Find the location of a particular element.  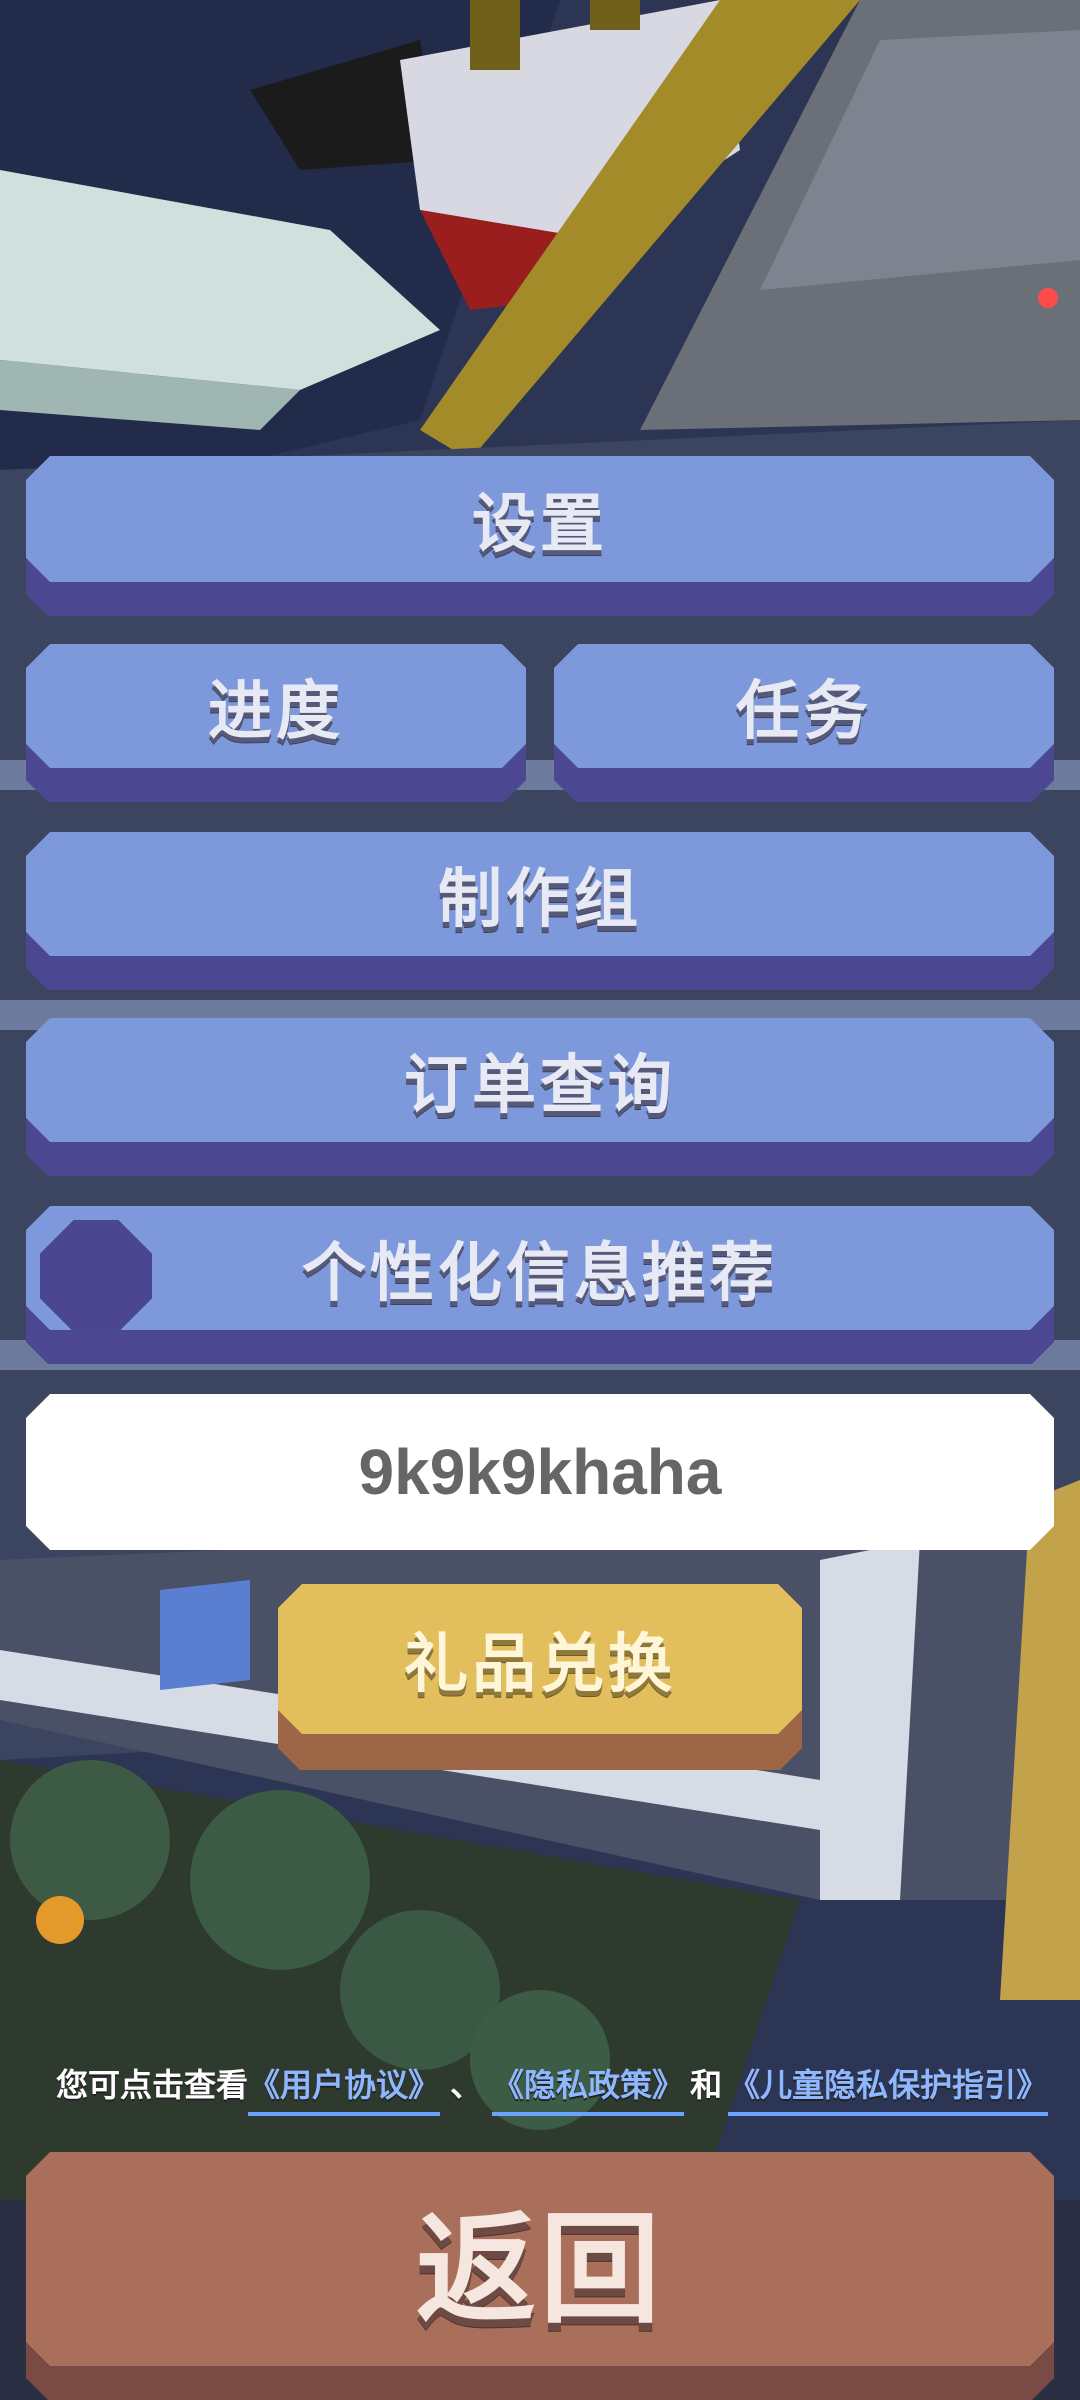

personalized-recommendation-toggle: 个性化信息推荐 is located at coordinates (540, 1285).